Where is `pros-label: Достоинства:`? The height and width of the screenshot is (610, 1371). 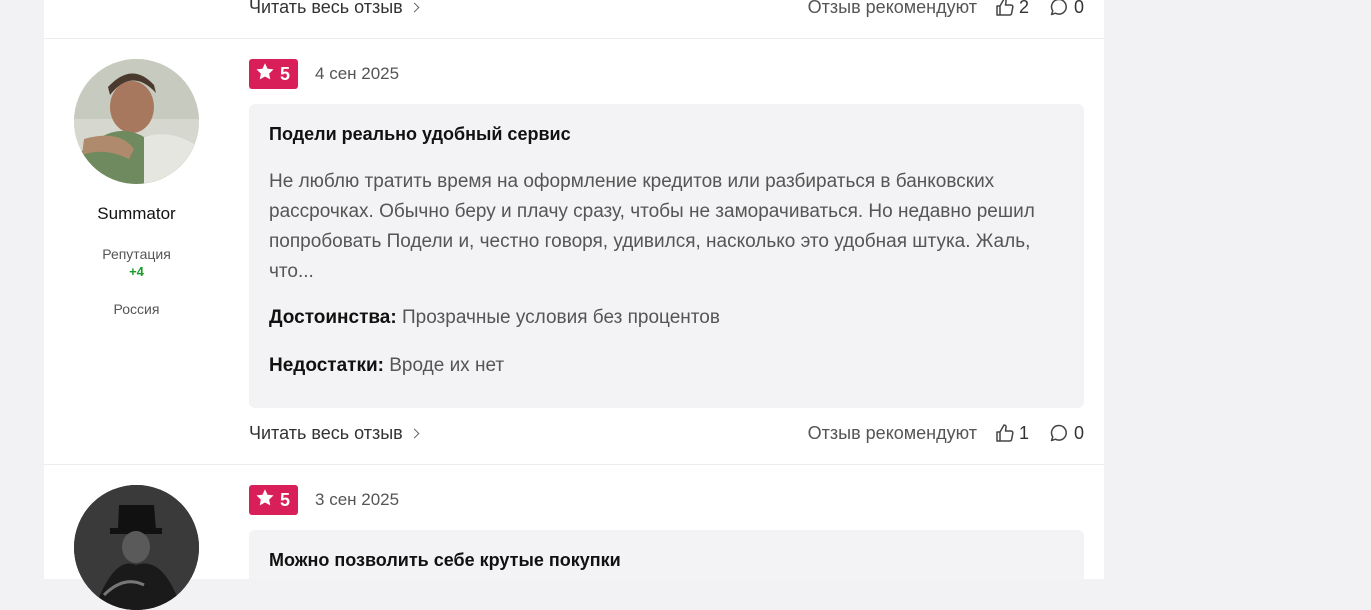 pros-label: Достоинства: is located at coordinates (333, 317).